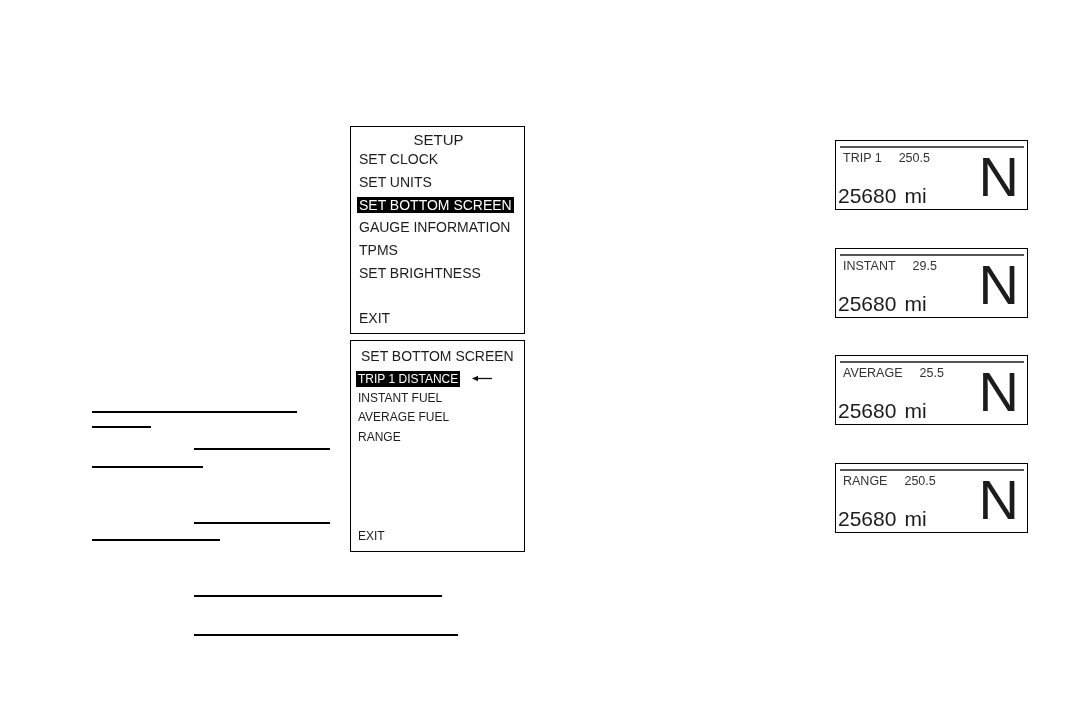 Image resolution: width=1071 pixels, height=704 pixels. I want to click on menu-item: AVERAGE FUEL, so click(404, 417).